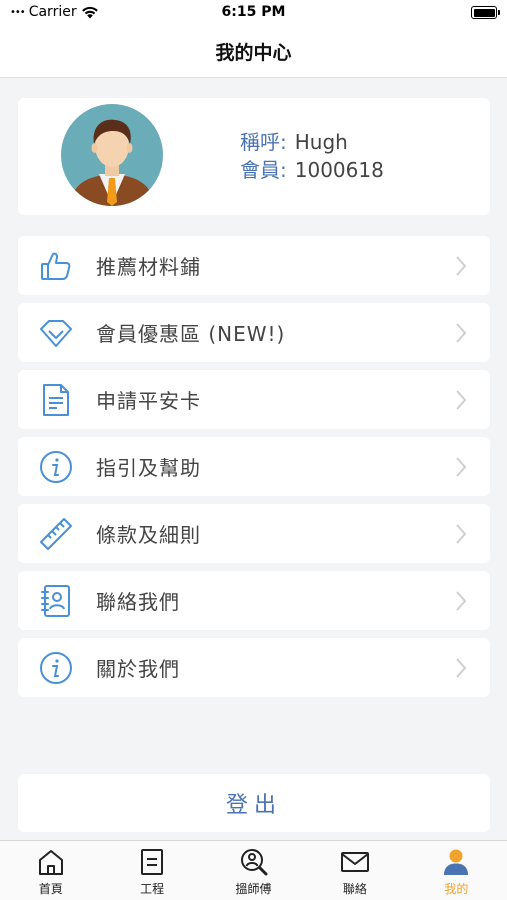  What do you see at coordinates (263, 170) in the screenshot?
I see `member-label: 會員:` at bounding box center [263, 170].